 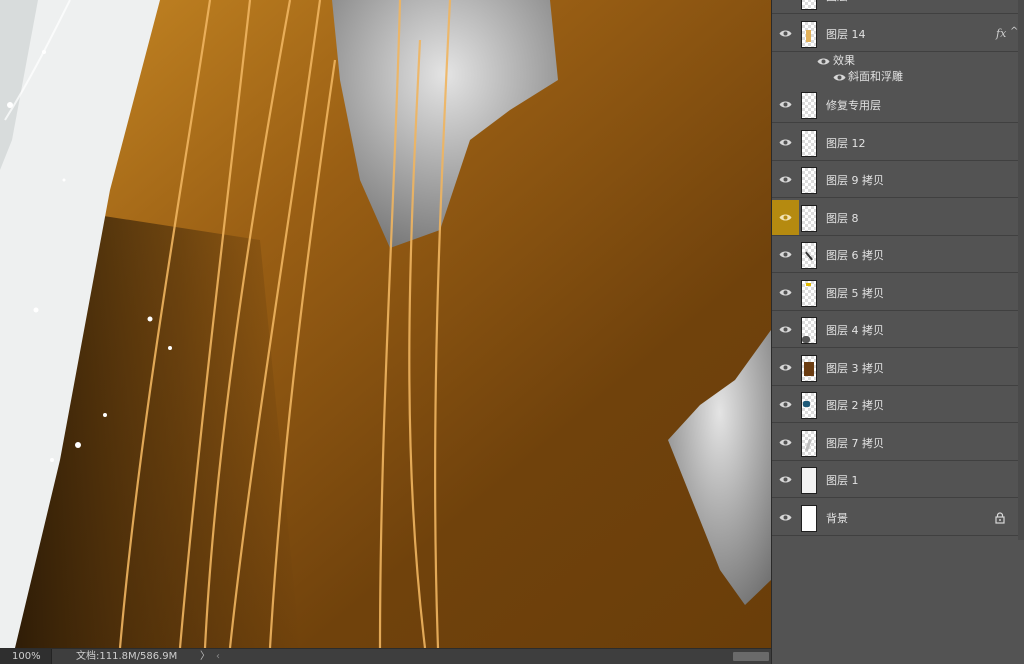 What do you see at coordinates (855, 367) in the screenshot?
I see `layer-name: 图层 3 拷贝` at bounding box center [855, 367].